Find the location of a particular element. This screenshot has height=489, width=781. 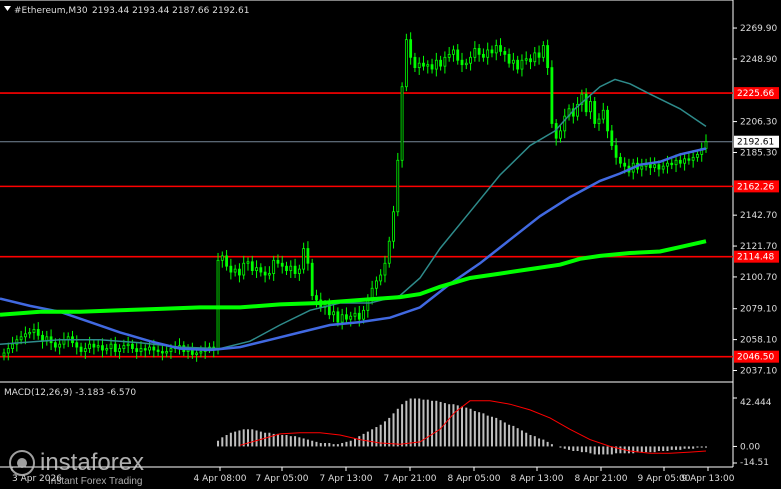

macd-tick-label: -14.51 is located at coordinates (754, 463).